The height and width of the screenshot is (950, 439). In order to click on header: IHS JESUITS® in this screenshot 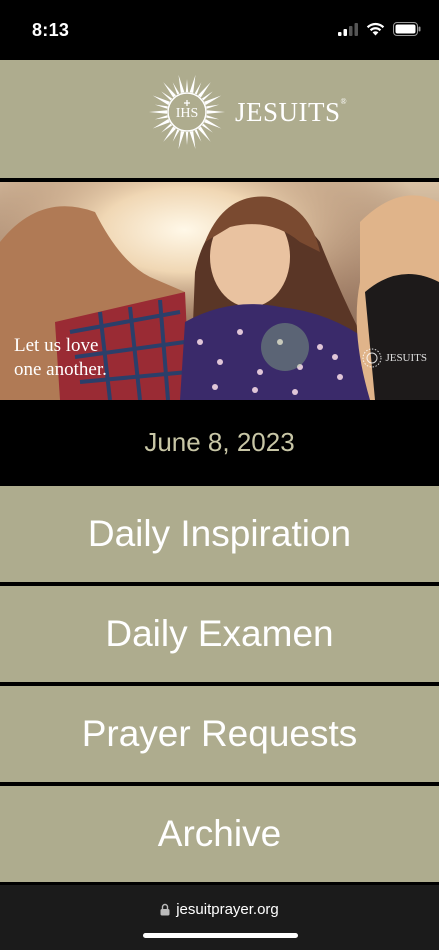, I will do `click(219, 119)`.